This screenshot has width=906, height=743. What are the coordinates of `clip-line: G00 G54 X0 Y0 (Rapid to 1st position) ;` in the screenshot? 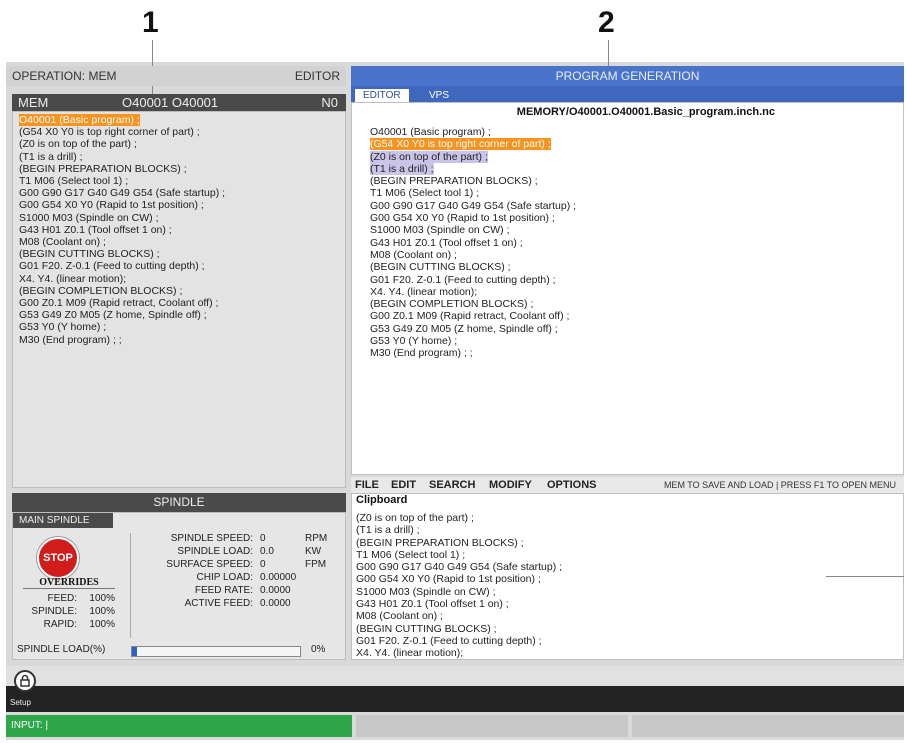 It's located at (457, 579).